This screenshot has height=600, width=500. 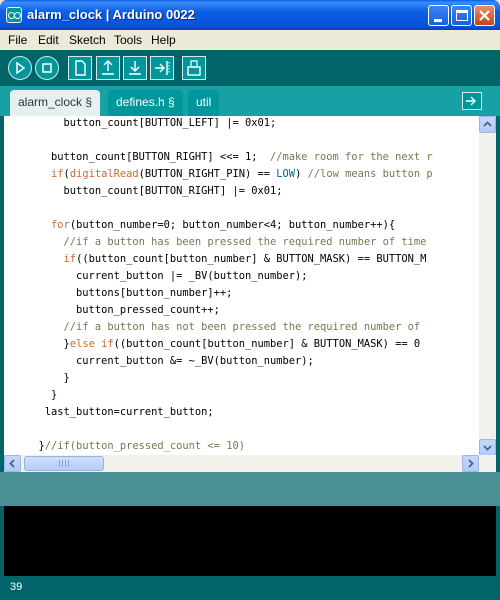 I want to click on minimize-icon, so click(x=438, y=20).